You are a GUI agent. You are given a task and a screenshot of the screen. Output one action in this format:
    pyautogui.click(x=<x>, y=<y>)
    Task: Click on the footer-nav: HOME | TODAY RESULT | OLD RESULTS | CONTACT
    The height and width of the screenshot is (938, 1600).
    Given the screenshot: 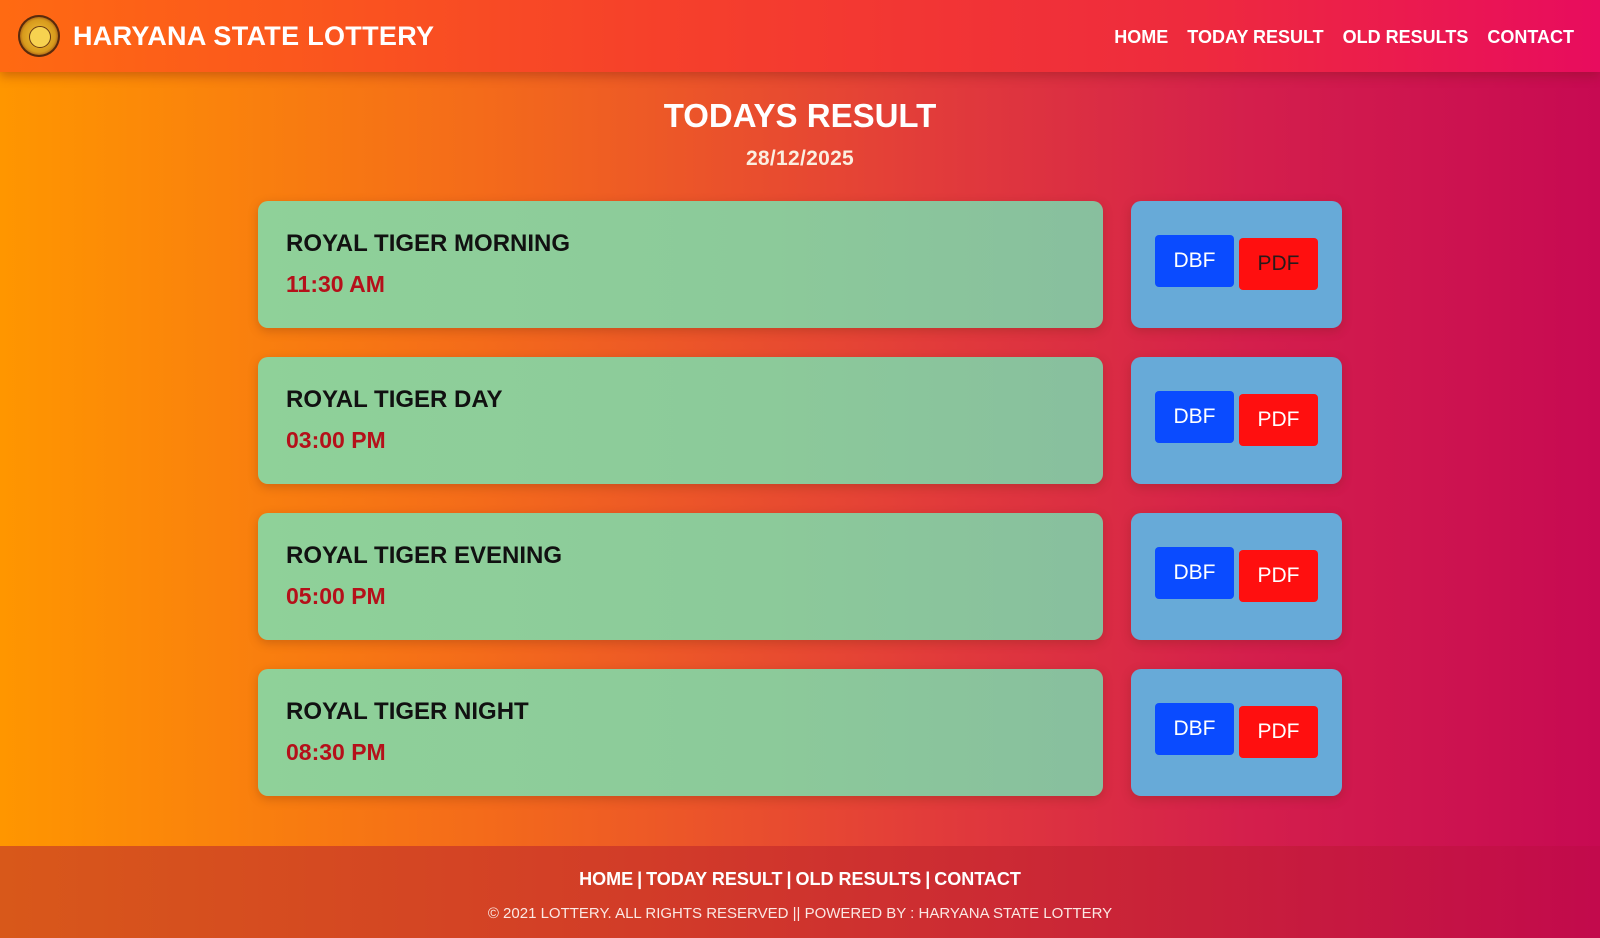 What is the action you would take?
    pyautogui.click(x=800, y=879)
    